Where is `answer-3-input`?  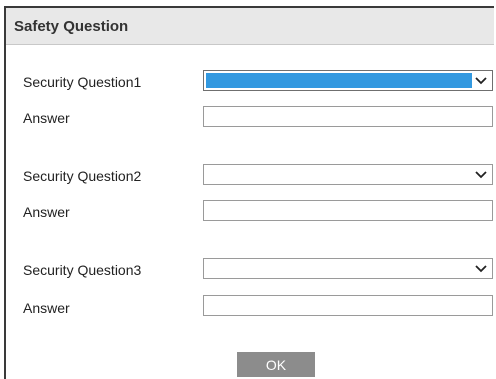 answer-3-input is located at coordinates (348, 305).